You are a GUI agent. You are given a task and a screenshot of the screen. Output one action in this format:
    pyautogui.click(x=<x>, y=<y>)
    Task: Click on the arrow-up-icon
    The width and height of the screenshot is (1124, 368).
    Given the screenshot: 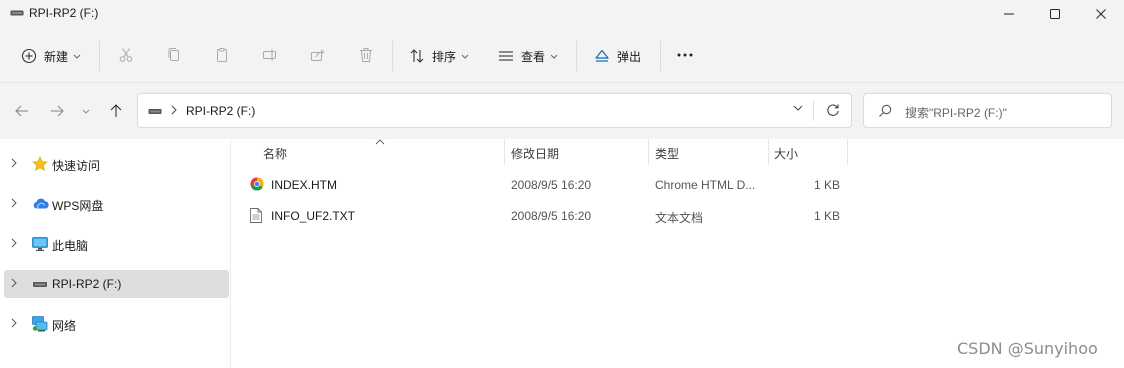 What is the action you would take?
    pyautogui.click(x=116, y=111)
    